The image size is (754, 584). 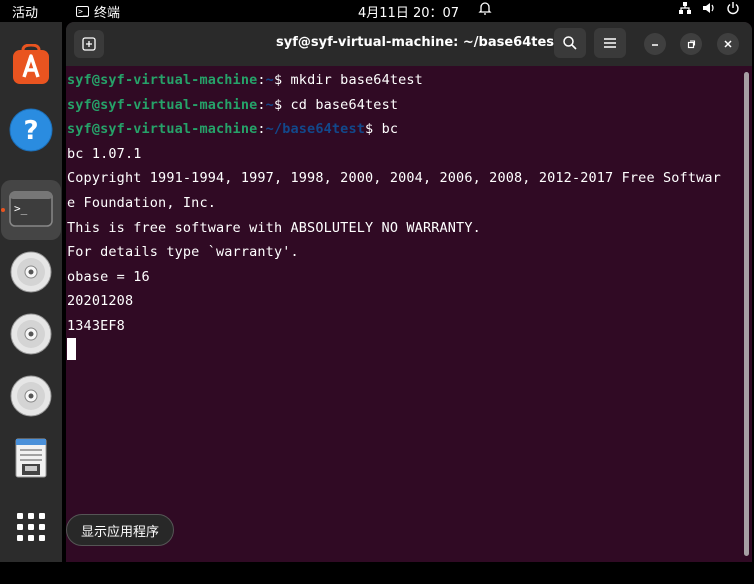 I want to click on command-text: bc, so click(x=386, y=129).